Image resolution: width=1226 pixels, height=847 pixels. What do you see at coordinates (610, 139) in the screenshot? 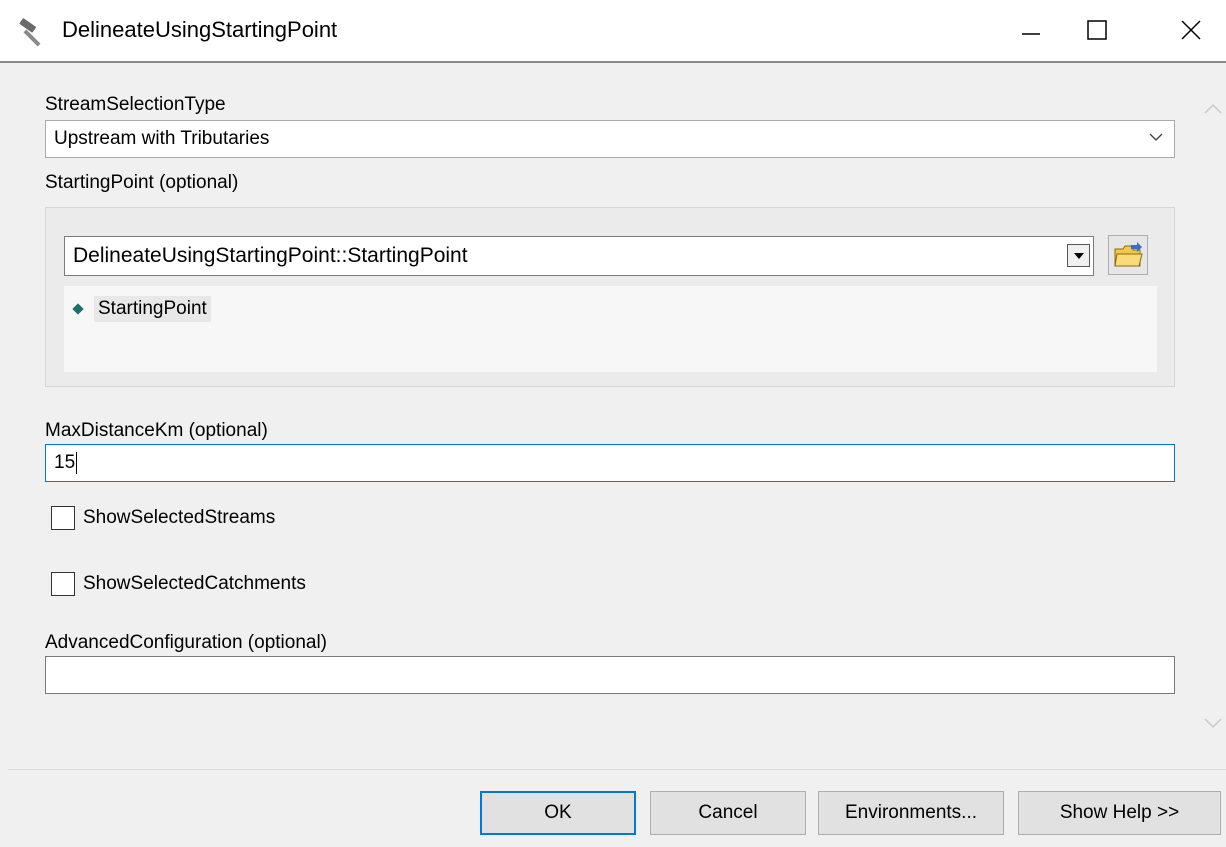
I see `stream-selection-dropdown: Upstream with Tributaries` at bounding box center [610, 139].